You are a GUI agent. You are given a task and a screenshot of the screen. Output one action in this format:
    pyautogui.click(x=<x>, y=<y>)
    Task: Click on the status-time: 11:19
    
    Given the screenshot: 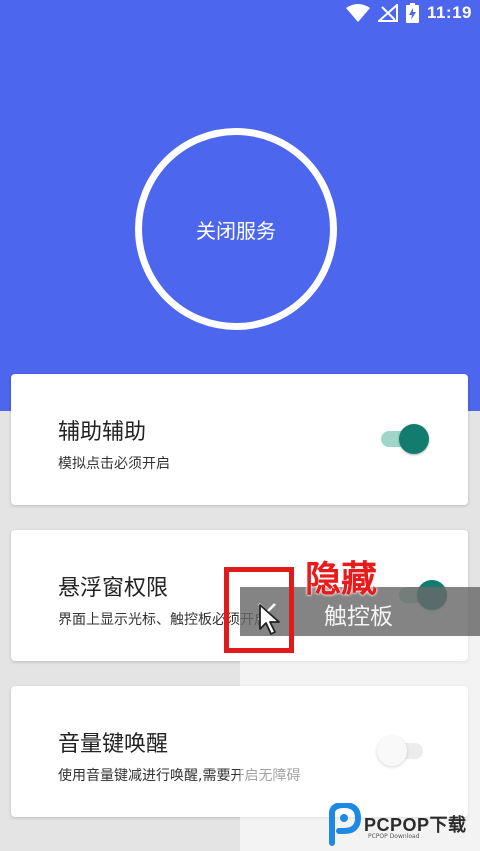 What is the action you would take?
    pyautogui.click(x=449, y=12)
    